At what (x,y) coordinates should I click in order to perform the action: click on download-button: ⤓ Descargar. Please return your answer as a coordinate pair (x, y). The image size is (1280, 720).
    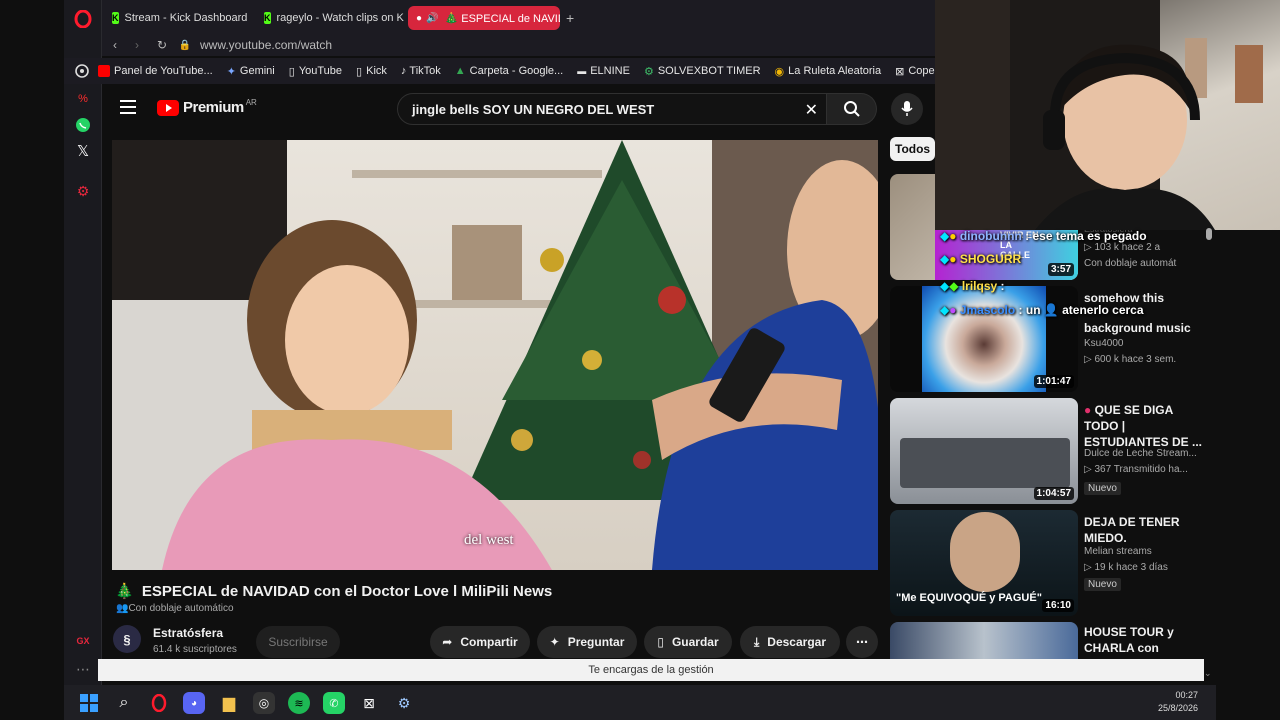
    Looking at the image, I should click on (790, 642).